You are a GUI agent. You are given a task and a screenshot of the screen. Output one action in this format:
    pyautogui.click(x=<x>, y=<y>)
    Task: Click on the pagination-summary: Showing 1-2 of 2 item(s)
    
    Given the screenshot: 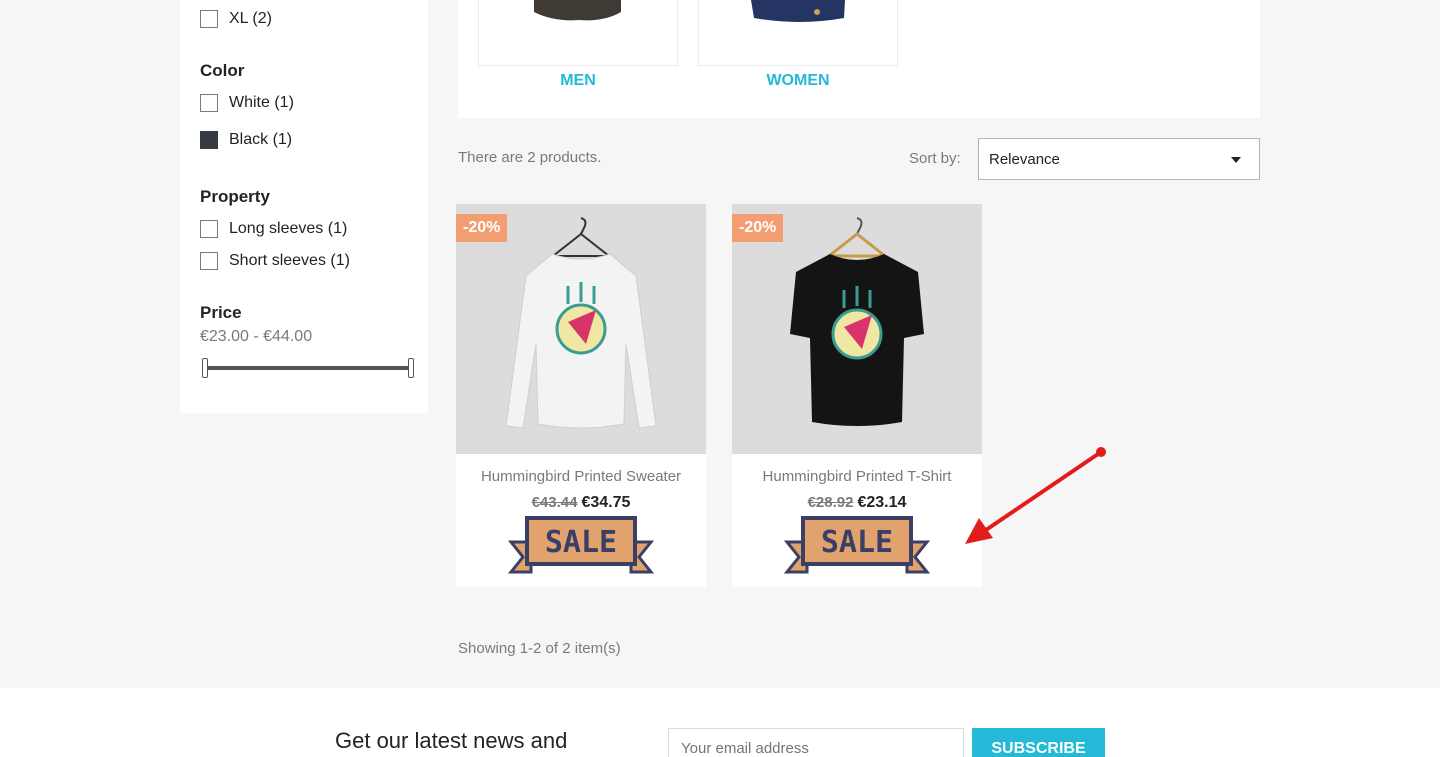 What is the action you would take?
    pyautogui.click(x=539, y=648)
    